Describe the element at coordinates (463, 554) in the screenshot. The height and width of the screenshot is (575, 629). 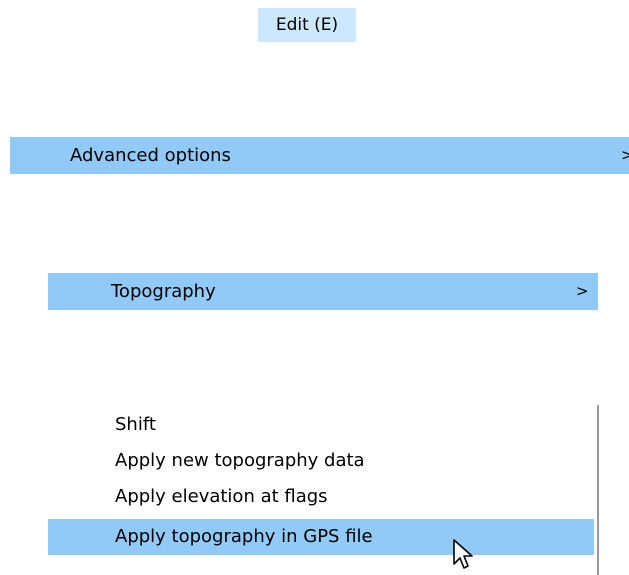
I see `mouse-pointer-icon` at that location.